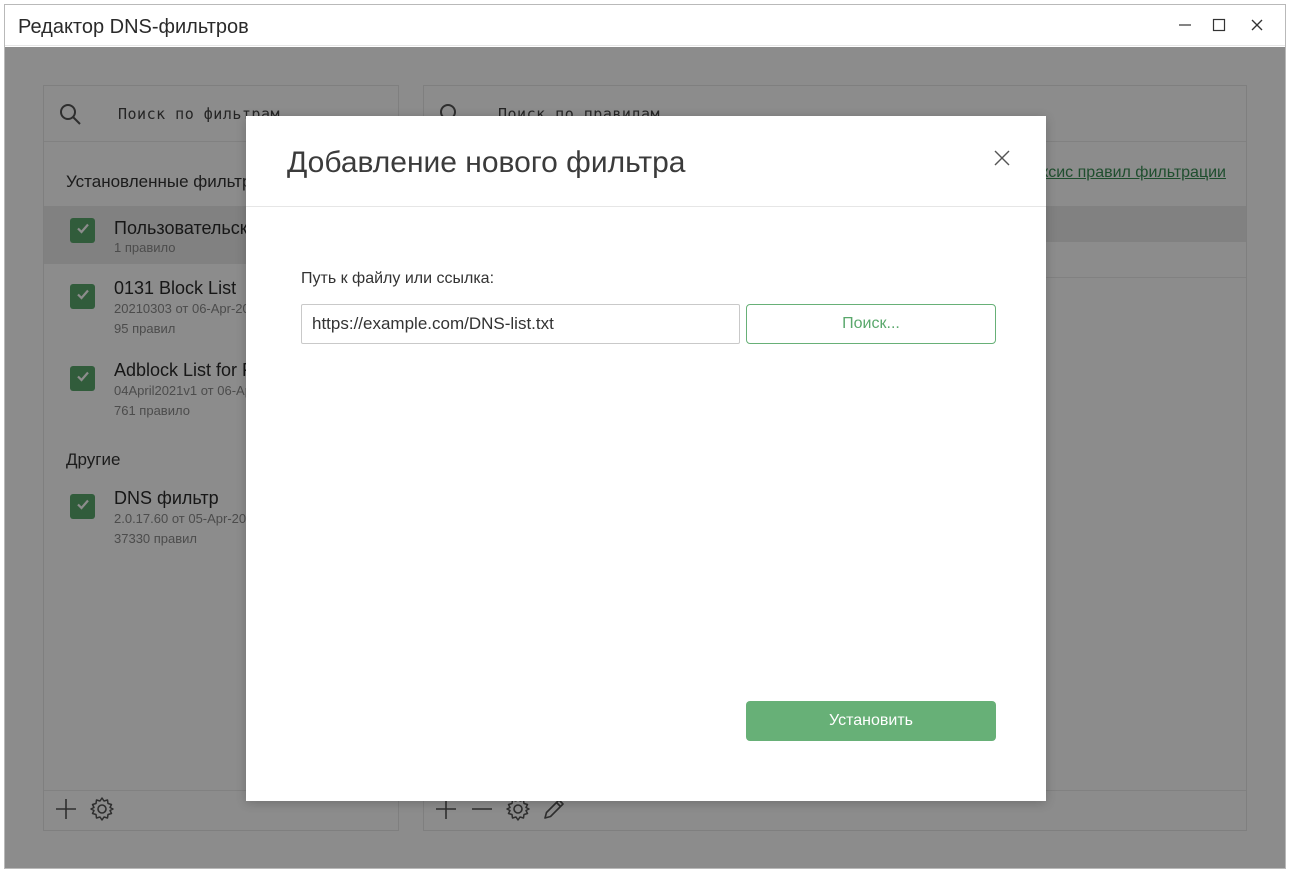 The width and height of the screenshot is (1290, 873). What do you see at coordinates (486, 162) in the screenshot?
I see `dialog-title: Добавление нового фильтра` at bounding box center [486, 162].